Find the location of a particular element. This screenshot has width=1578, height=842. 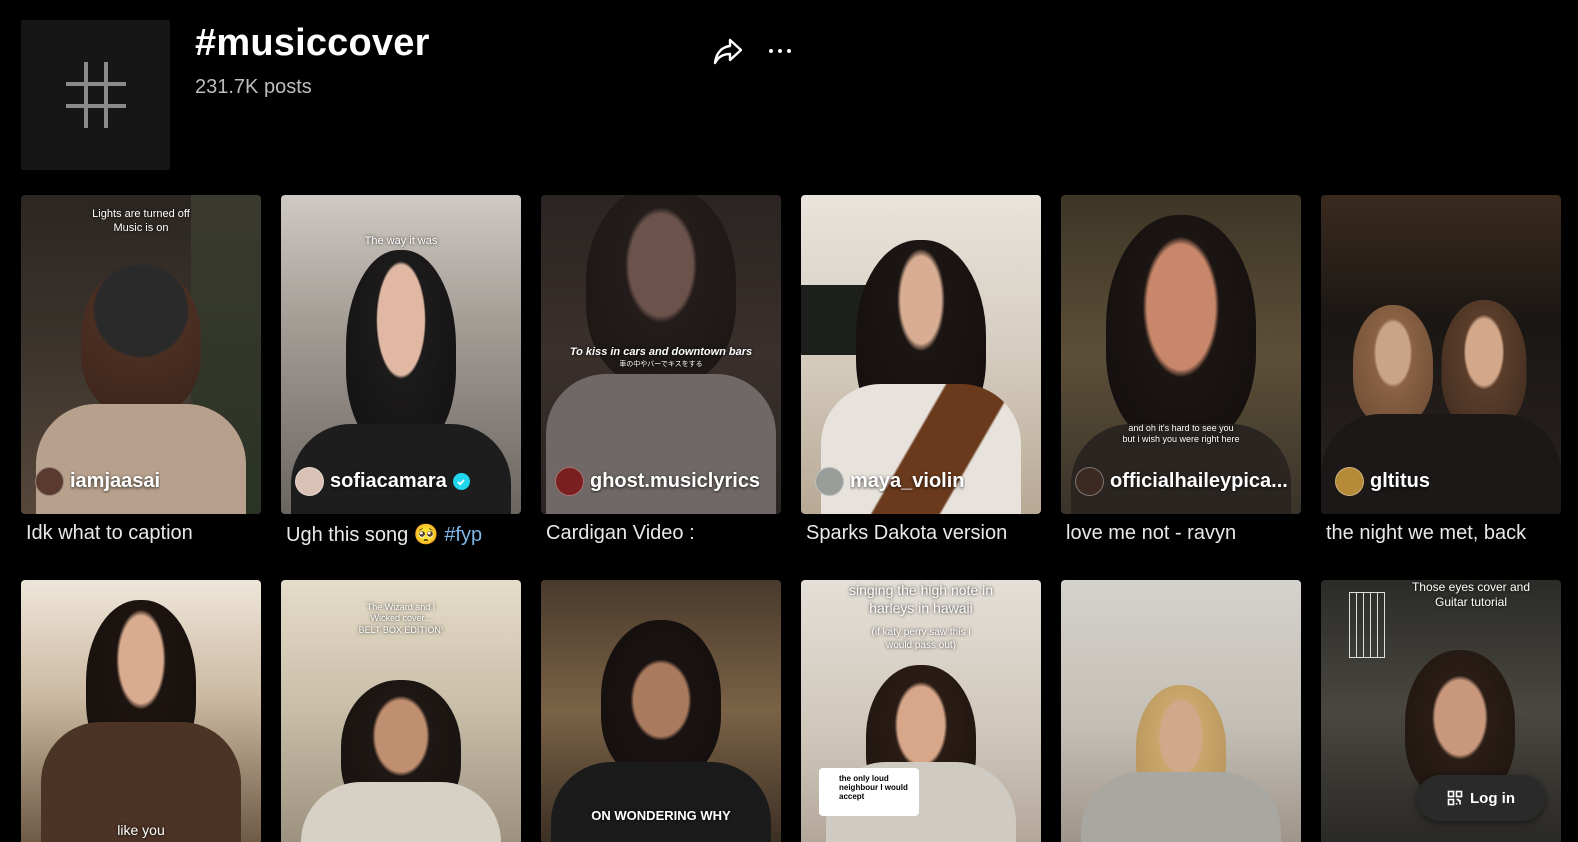

video-thumbnail: gltitus is located at coordinates (1441, 354).